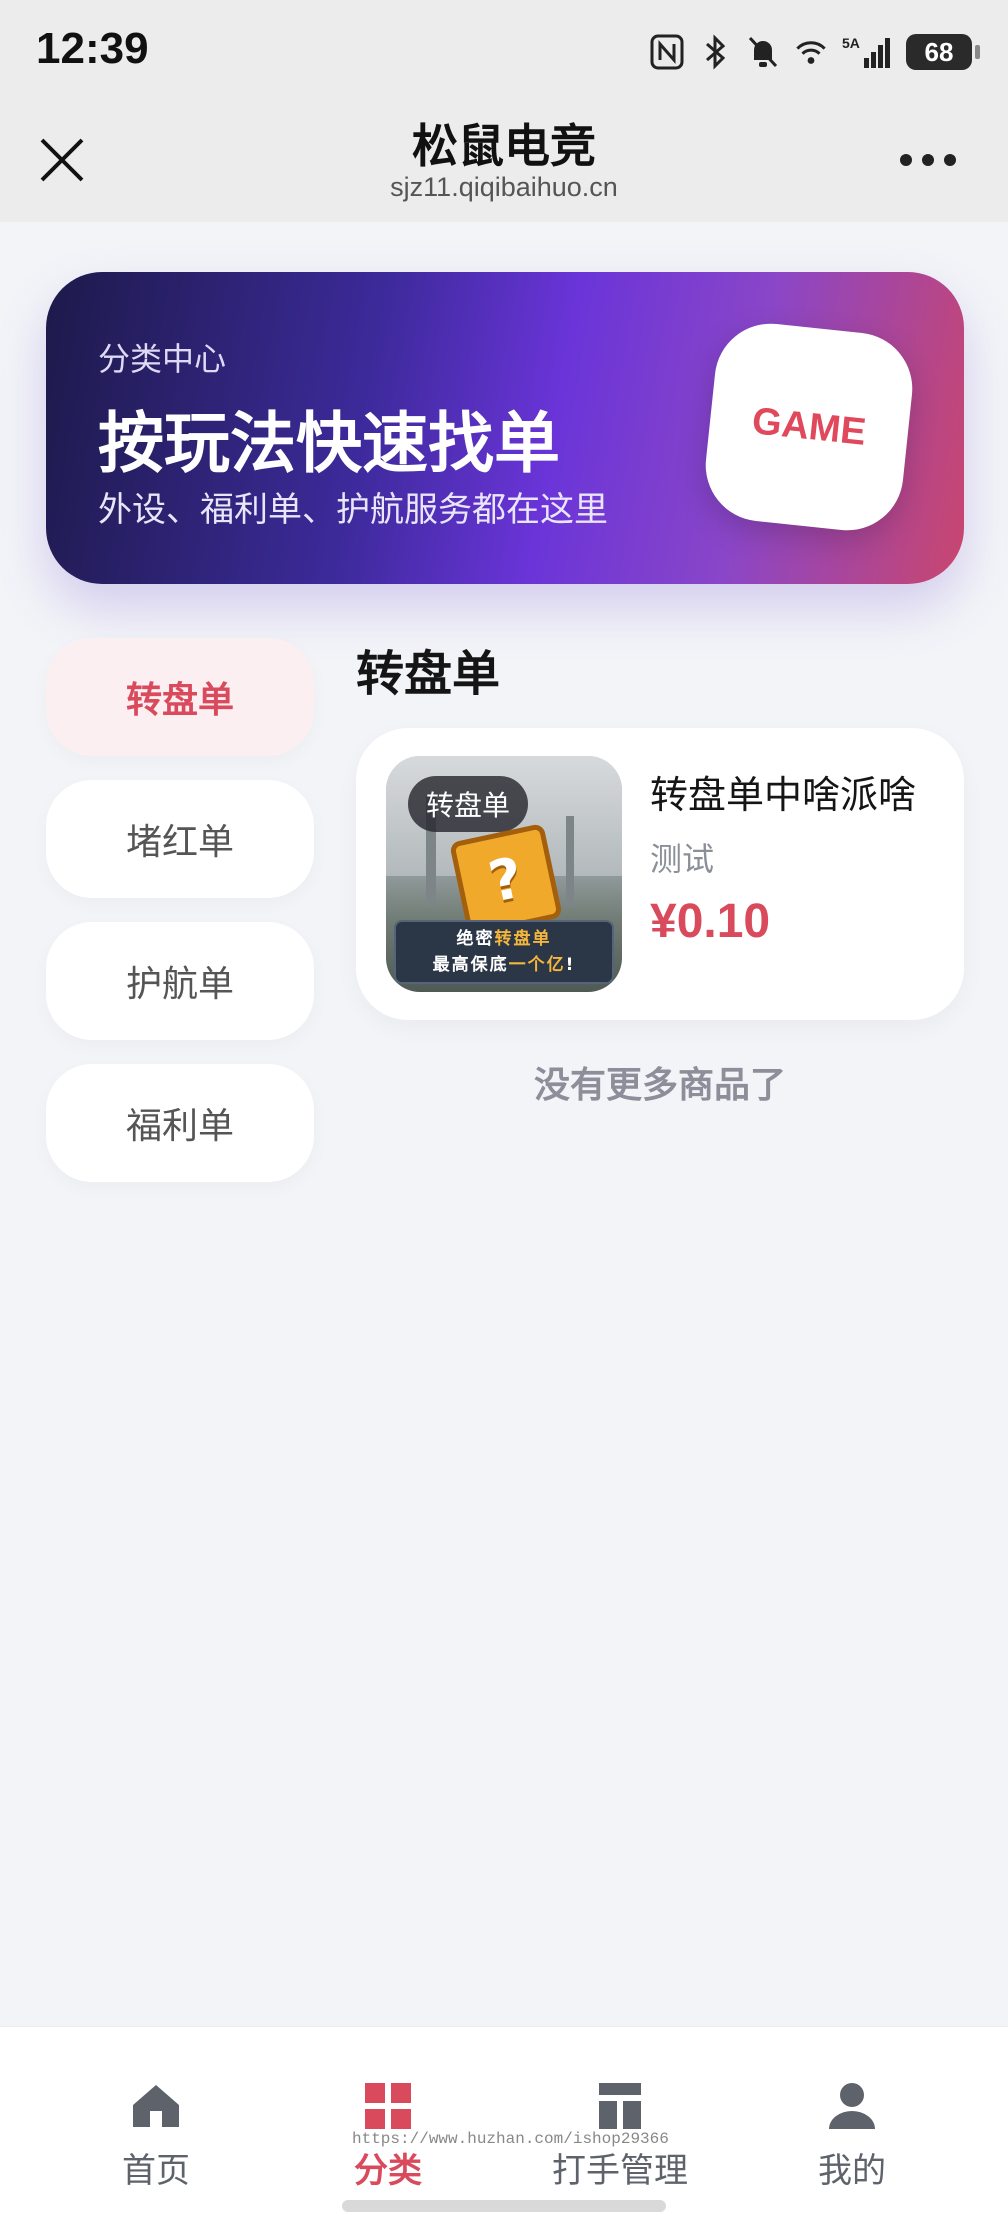 This screenshot has height=2232, width=1008. Describe the element at coordinates (179, 984) in the screenshot. I see `category-label: 护航单` at that location.